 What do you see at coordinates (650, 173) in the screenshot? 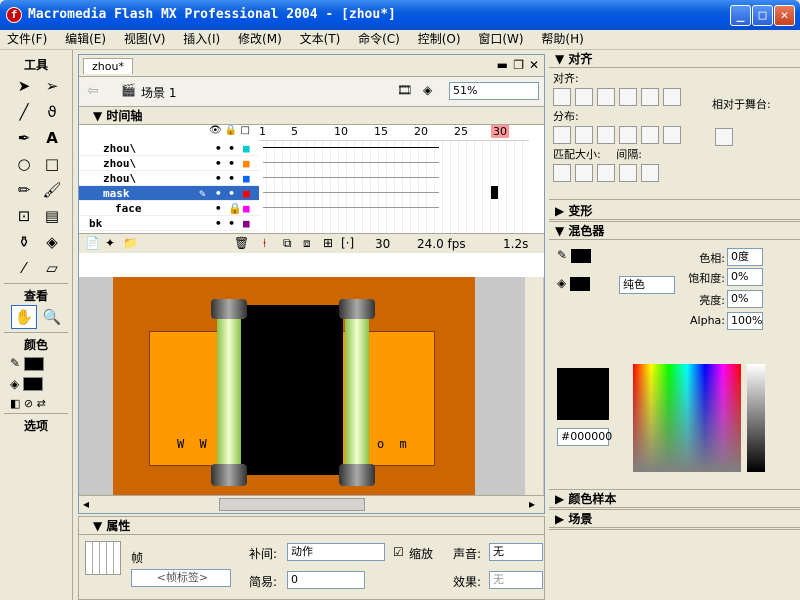
I see `space-horizontal-icon` at bounding box center [650, 173].